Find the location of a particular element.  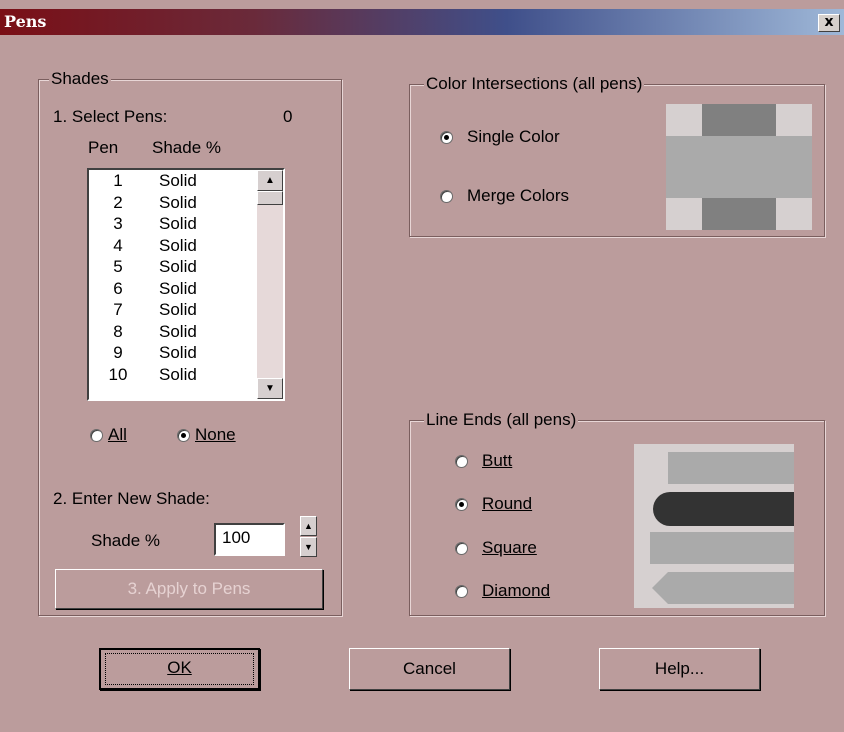

pen-number: 3 is located at coordinates (118, 223).